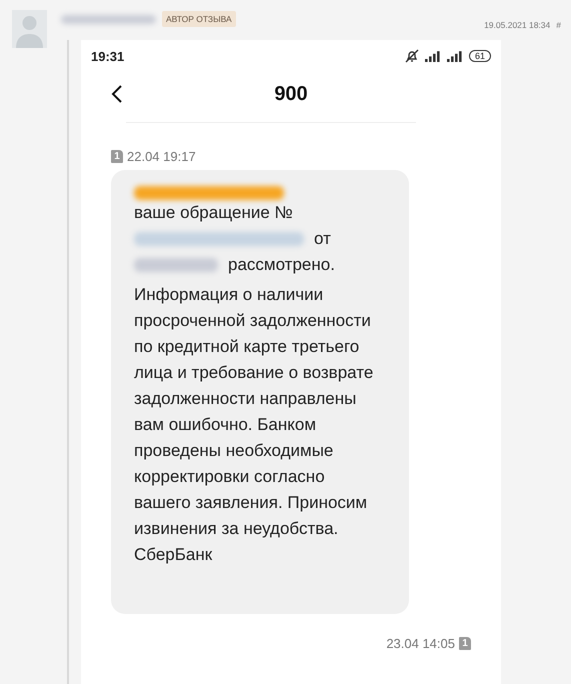 The width and height of the screenshot is (571, 684). Describe the element at coordinates (420, 643) in the screenshot. I see `message-time: 23.04 14:05` at that location.